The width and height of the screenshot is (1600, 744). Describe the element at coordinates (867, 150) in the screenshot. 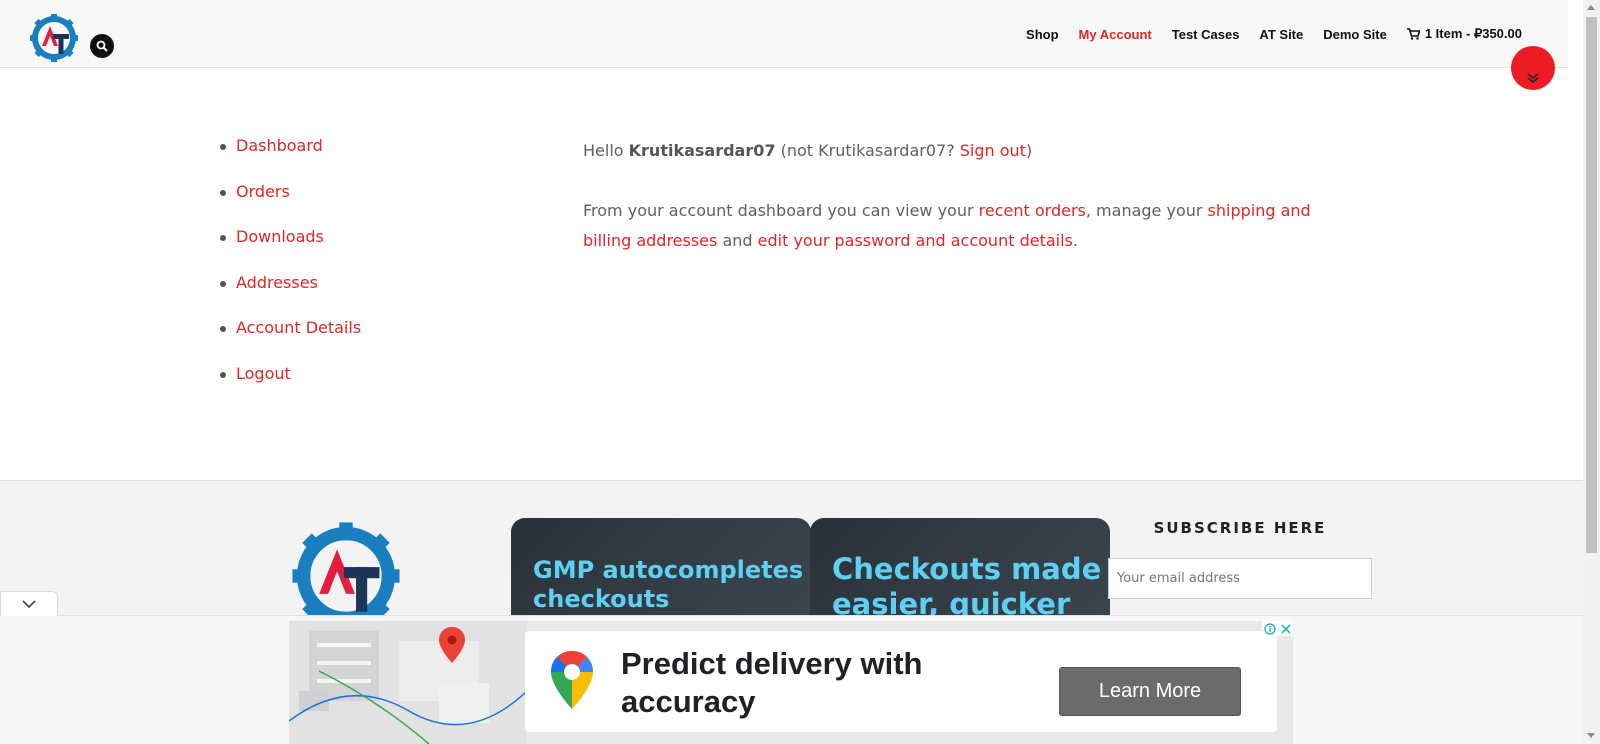

I see `greeting-not-user: (not Krutikasardar07?` at that location.